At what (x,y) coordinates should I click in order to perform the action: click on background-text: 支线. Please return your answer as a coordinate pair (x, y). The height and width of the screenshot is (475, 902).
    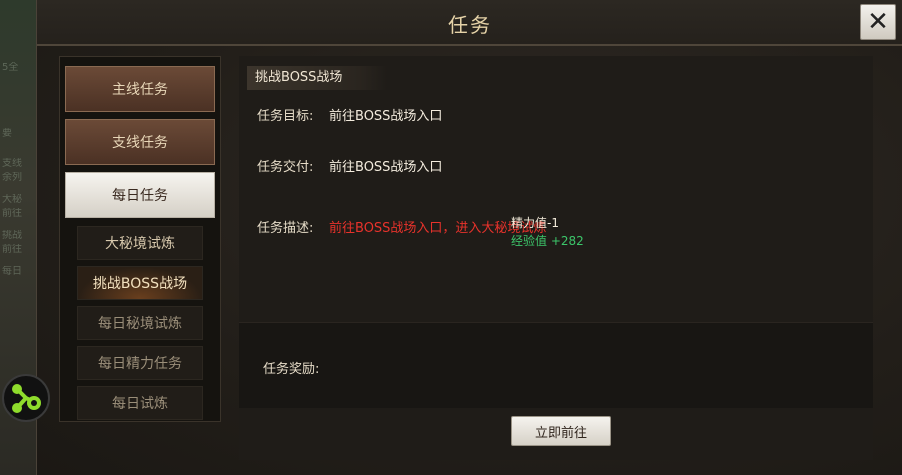
    Looking at the image, I should click on (12, 163).